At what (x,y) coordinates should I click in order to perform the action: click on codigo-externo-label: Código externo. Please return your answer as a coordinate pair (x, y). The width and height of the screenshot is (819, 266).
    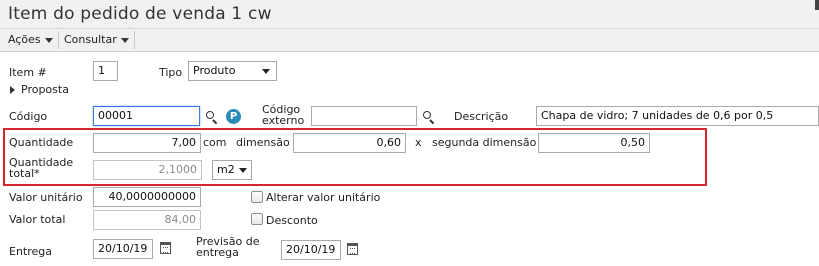
    Looking at the image, I should click on (283, 115).